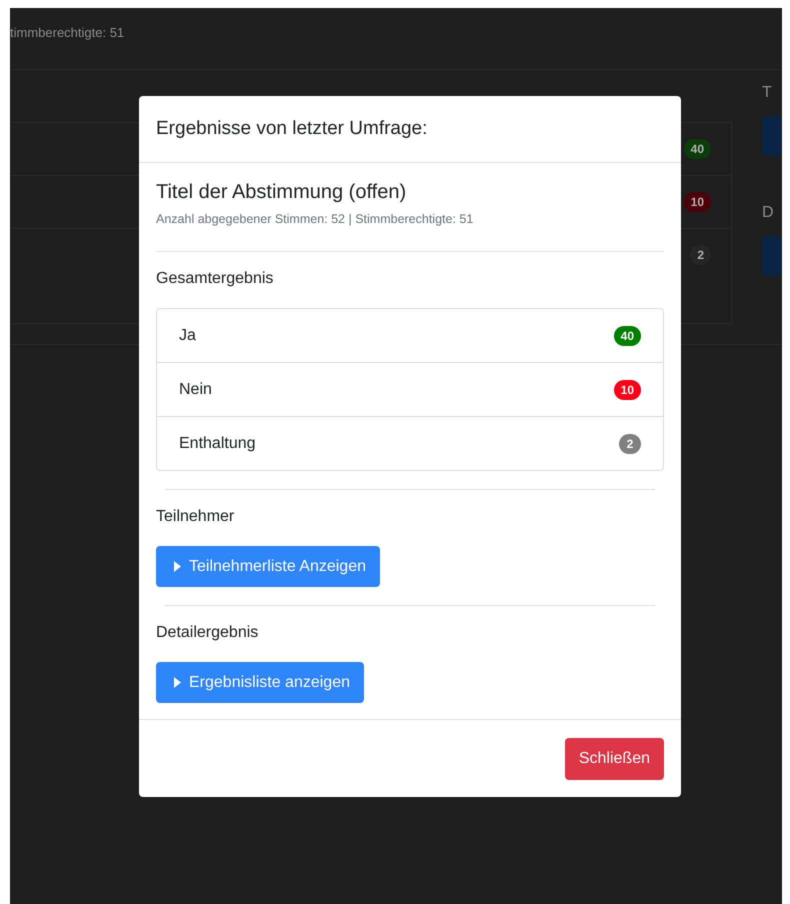 The width and height of the screenshot is (790, 904). Describe the element at coordinates (260, 682) in the screenshot. I see `toggle-list-button: Ergebnisliste anzeigen` at that location.